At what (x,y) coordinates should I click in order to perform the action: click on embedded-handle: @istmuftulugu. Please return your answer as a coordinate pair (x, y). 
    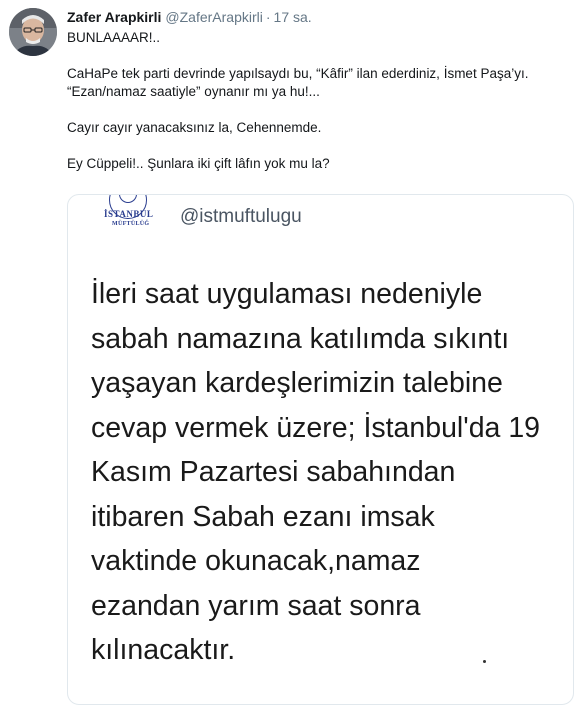
    Looking at the image, I should click on (241, 216).